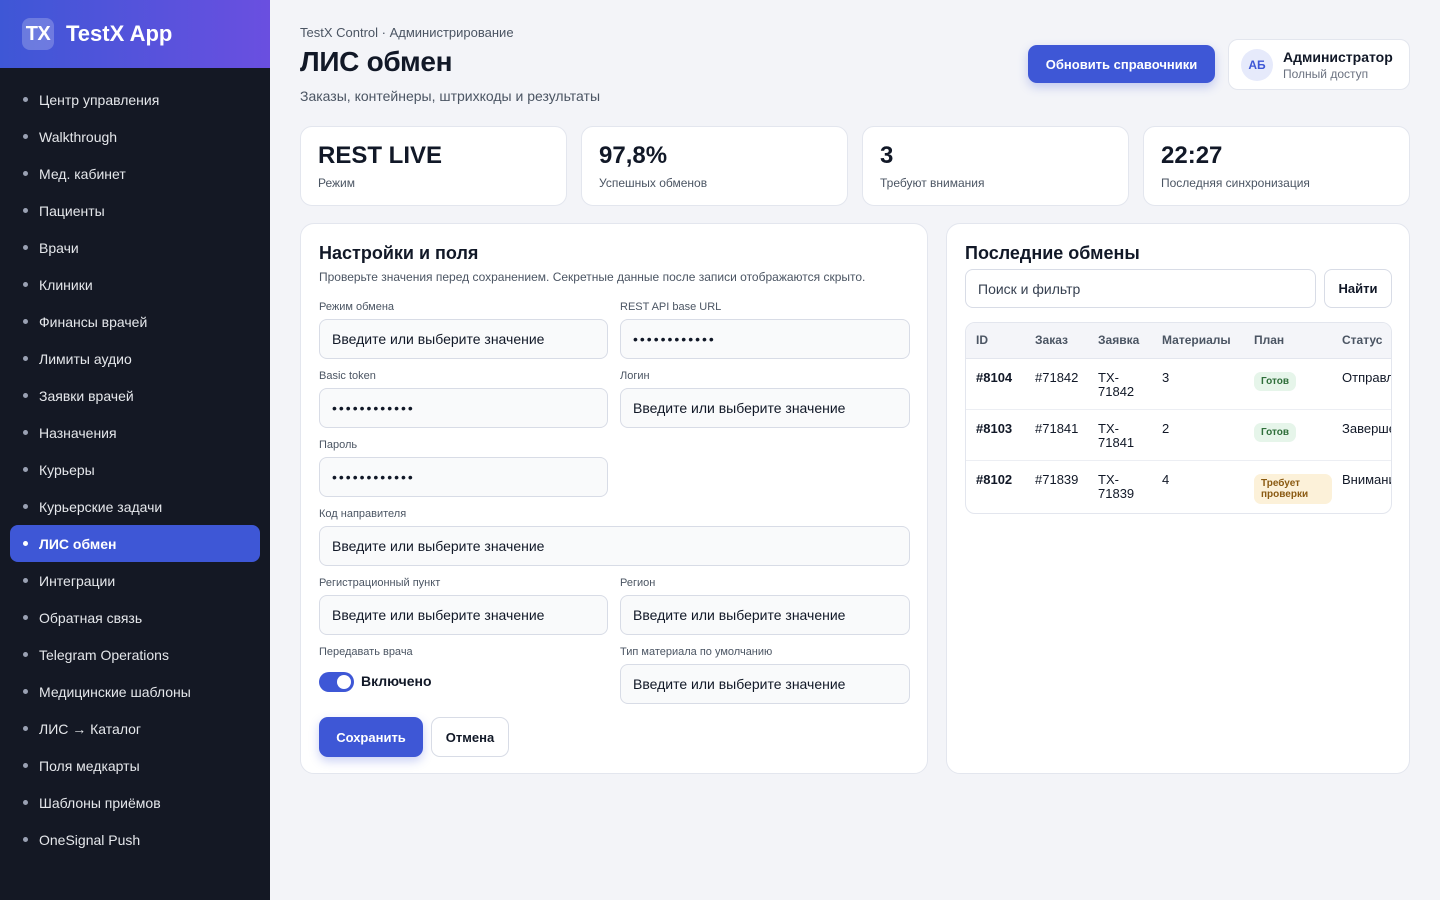 This screenshot has width=1440, height=900. What do you see at coordinates (463, 615) in the screenshot?
I see `reg-point-field` at bounding box center [463, 615].